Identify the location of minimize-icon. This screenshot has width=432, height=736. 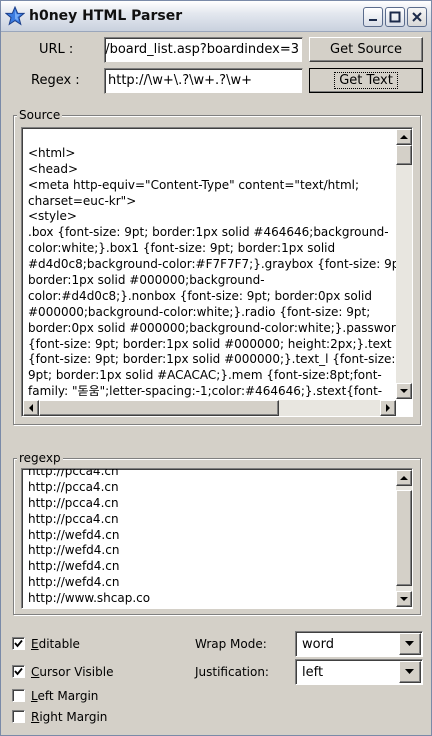
(373, 20).